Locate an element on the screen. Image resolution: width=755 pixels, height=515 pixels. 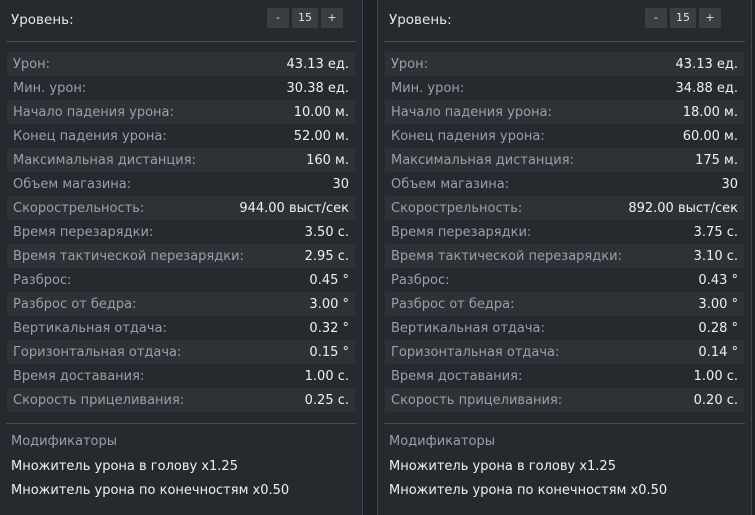
stat-row: Время тактической перезарядки: 2.95 с. is located at coordinates (181, 256).